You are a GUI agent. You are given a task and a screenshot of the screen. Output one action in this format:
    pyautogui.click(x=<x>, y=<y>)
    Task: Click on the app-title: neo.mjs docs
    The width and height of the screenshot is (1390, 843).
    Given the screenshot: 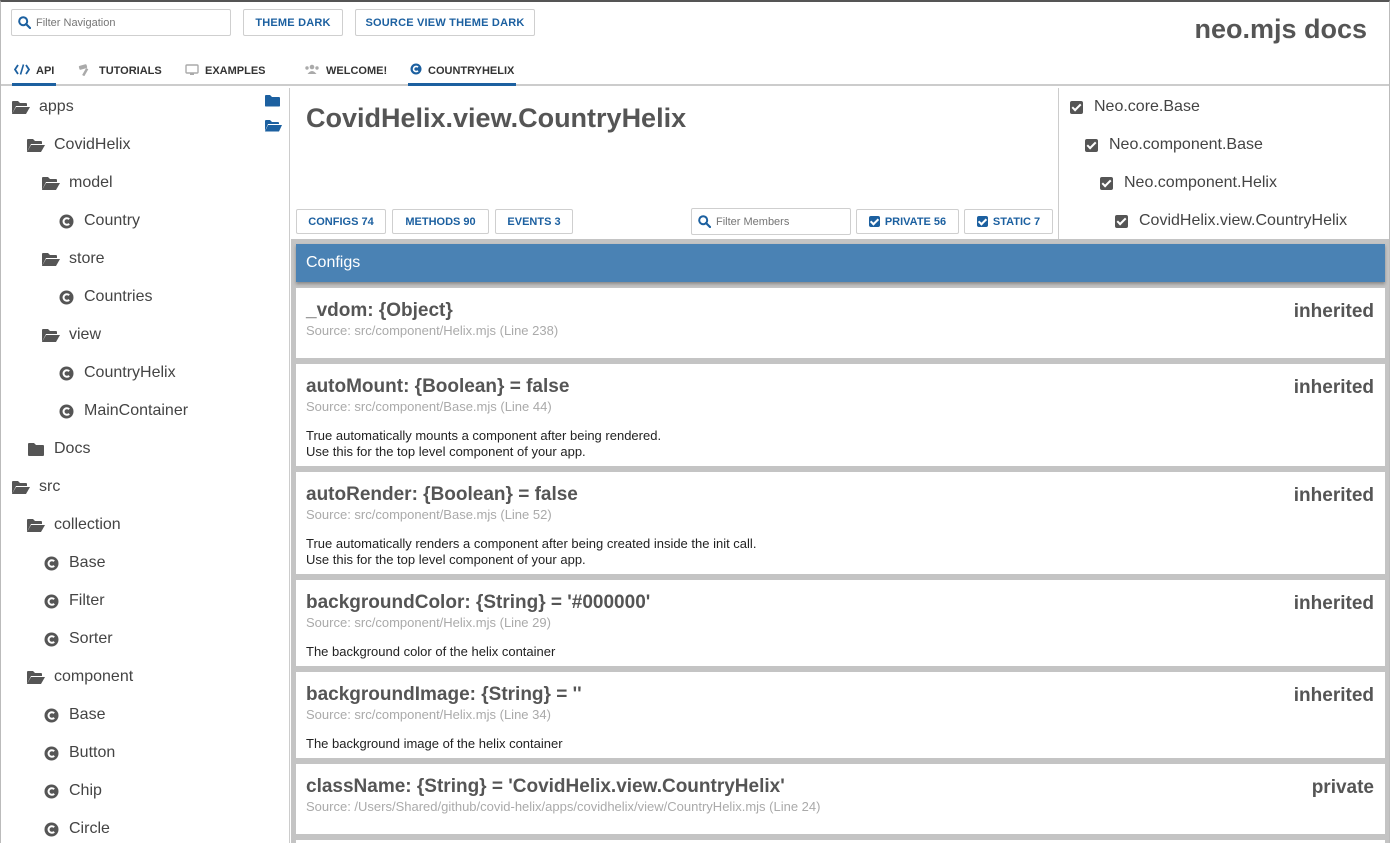 What is the action you would take?
    pyautogui.click(x=1280, y=29)
    